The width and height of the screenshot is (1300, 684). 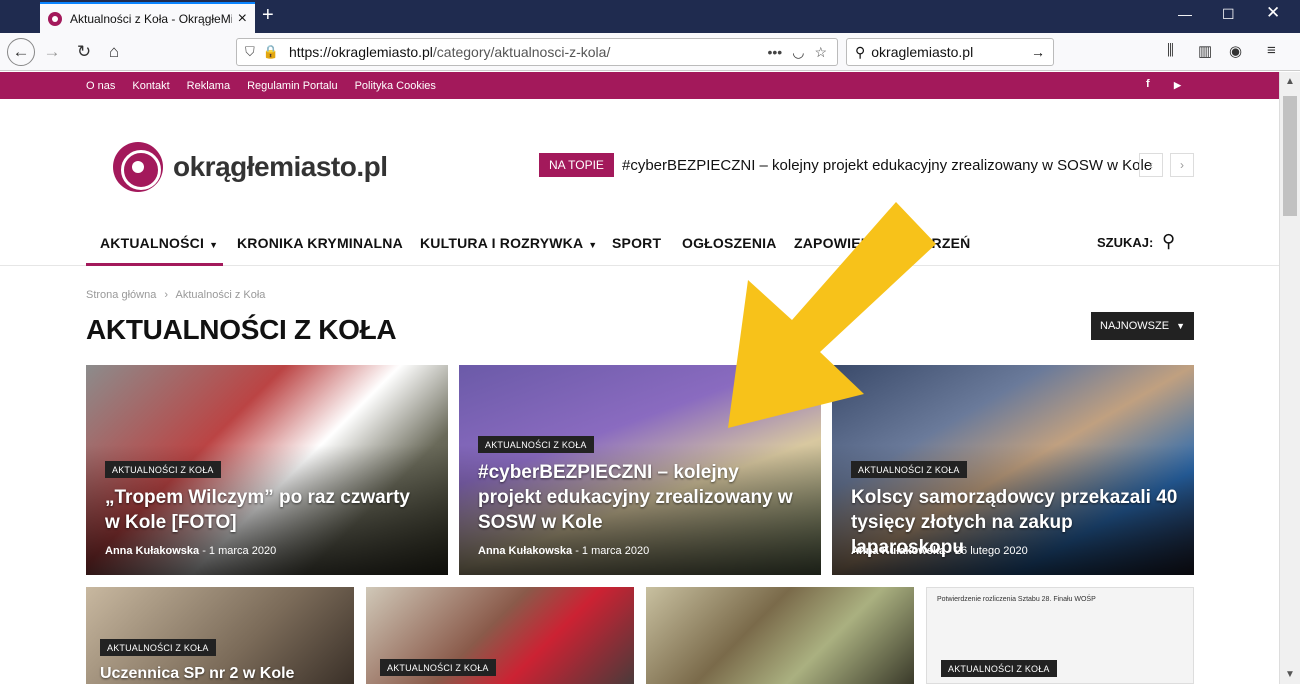 What do you see at coordinates (775, 52) in the screenshot?
I see `page-actions-icon: •••` at bounding box center [775, 52].